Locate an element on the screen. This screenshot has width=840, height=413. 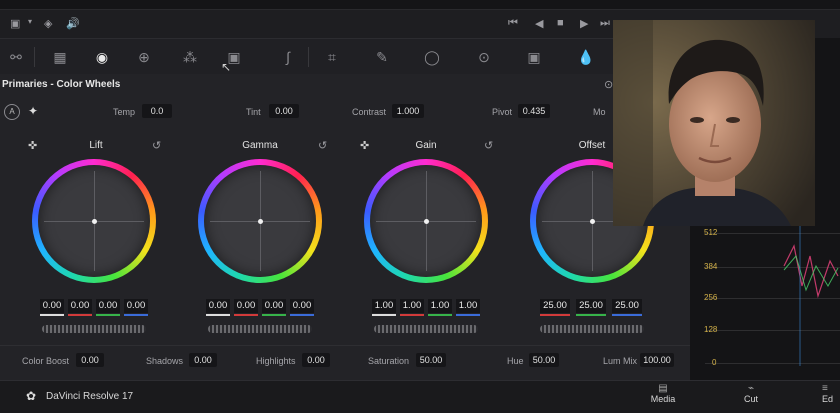
layers-icon: ◈ is located at coordinates (48, 23).